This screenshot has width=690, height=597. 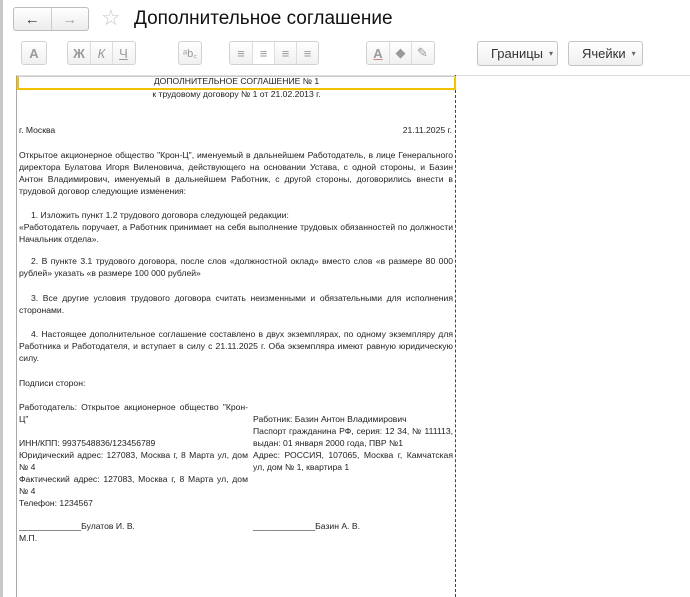 What do you see at coordinates (455, 336) in the screenshot?
I see `page-break-line` at bounding box center [455, 336].